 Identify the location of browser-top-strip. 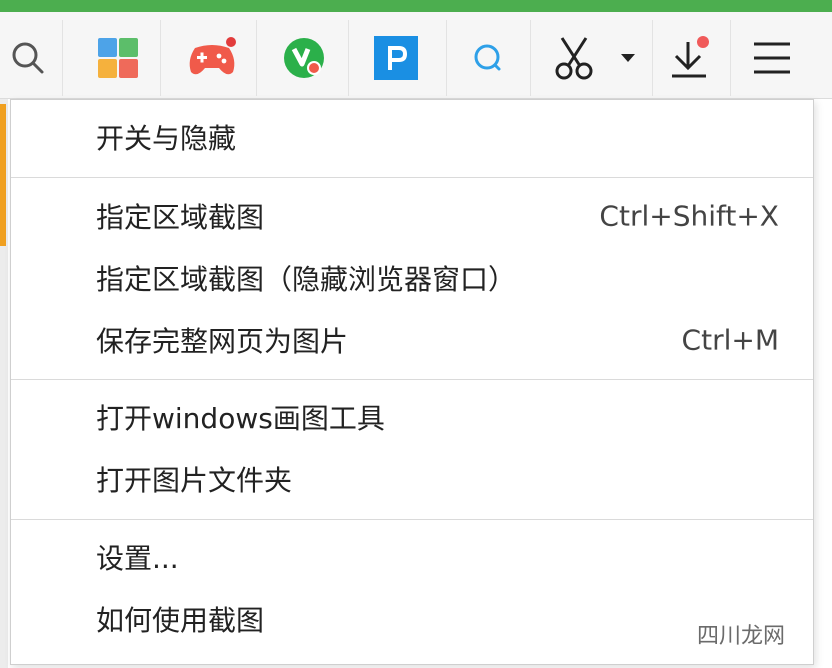
(416, 6).